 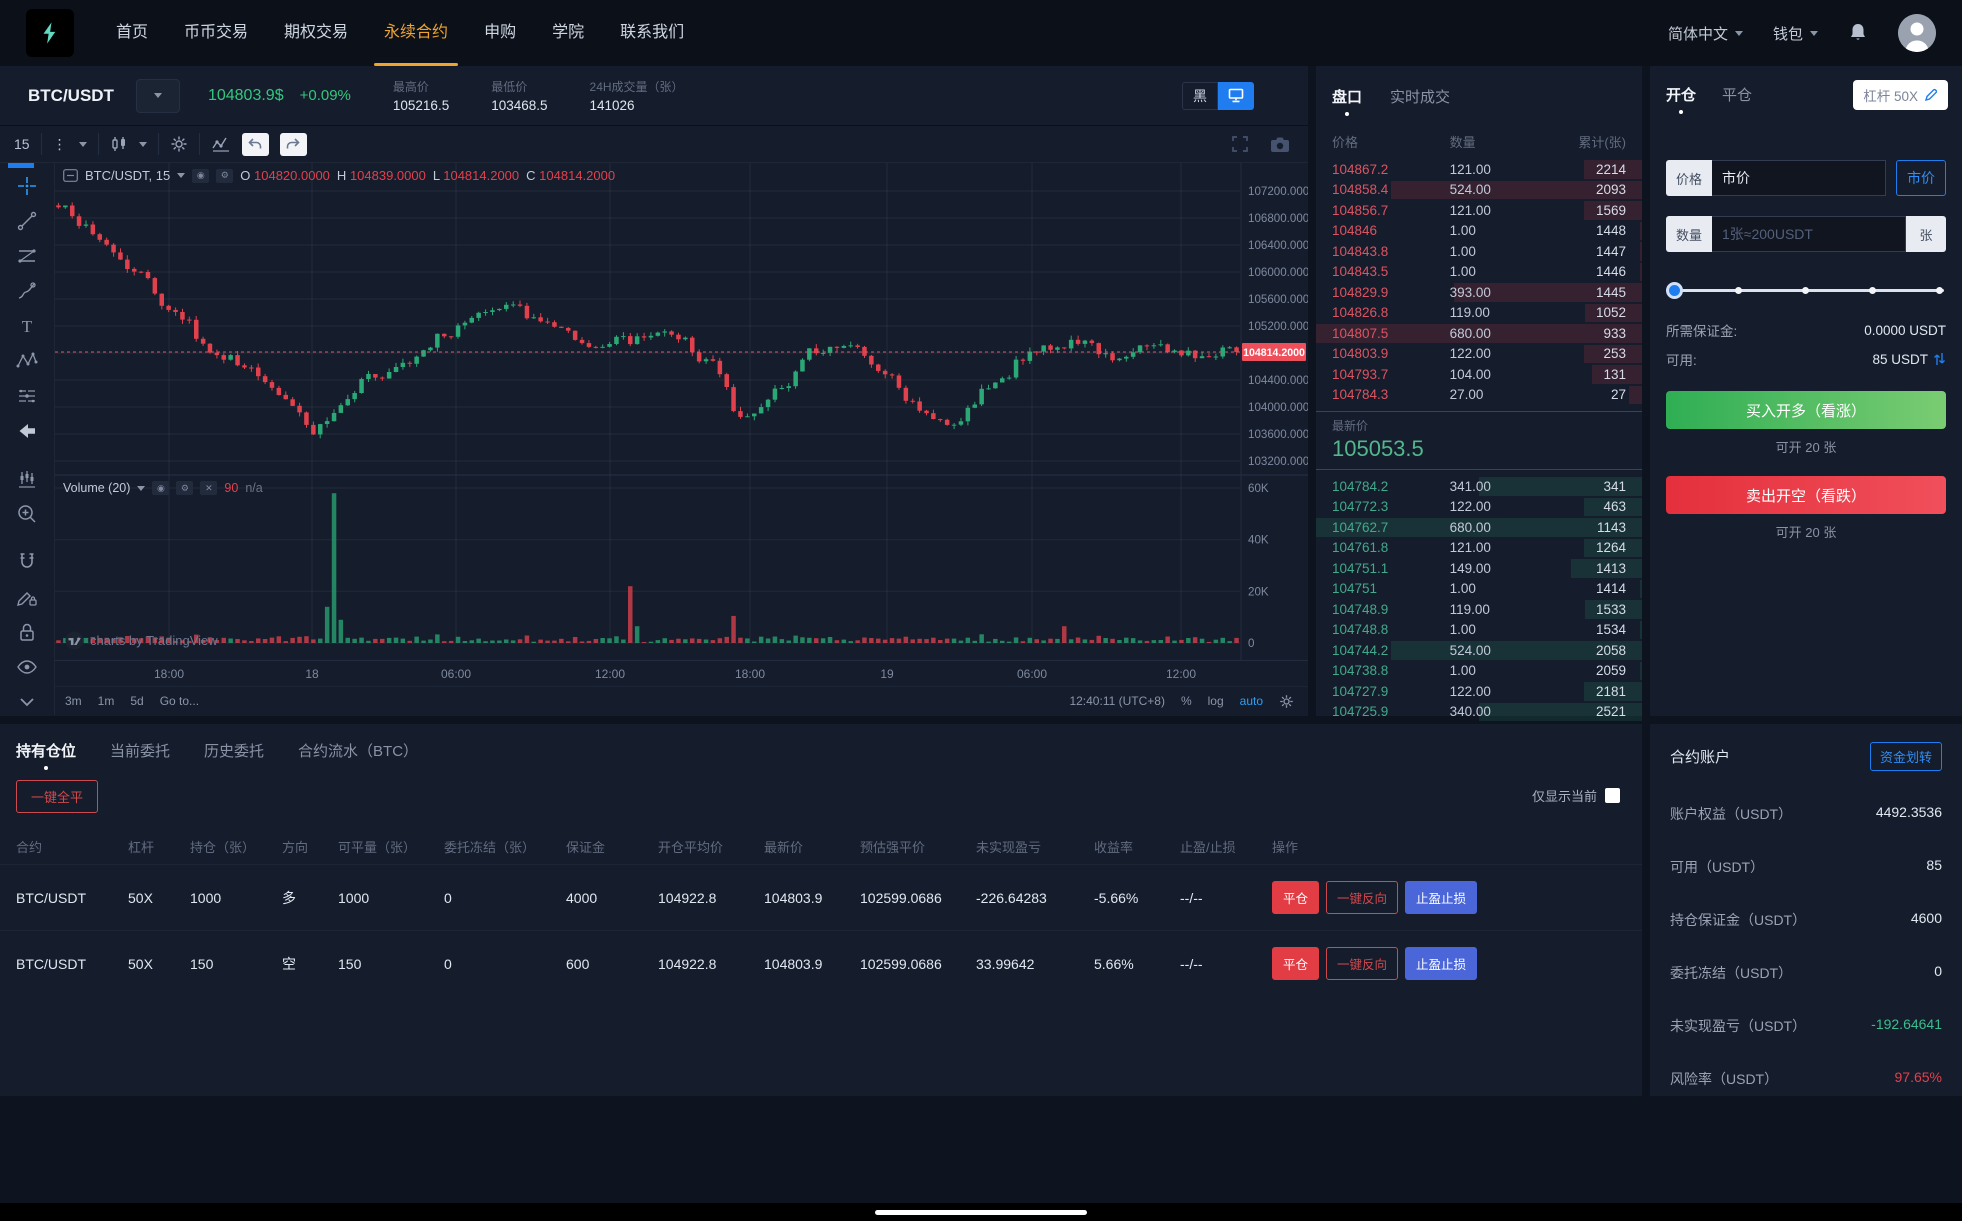 What do you see at coordinates (1479, 231) in the screenshot?
I see `ask-row: 104846 1.00 1448` at bounding box center [1479, 231].